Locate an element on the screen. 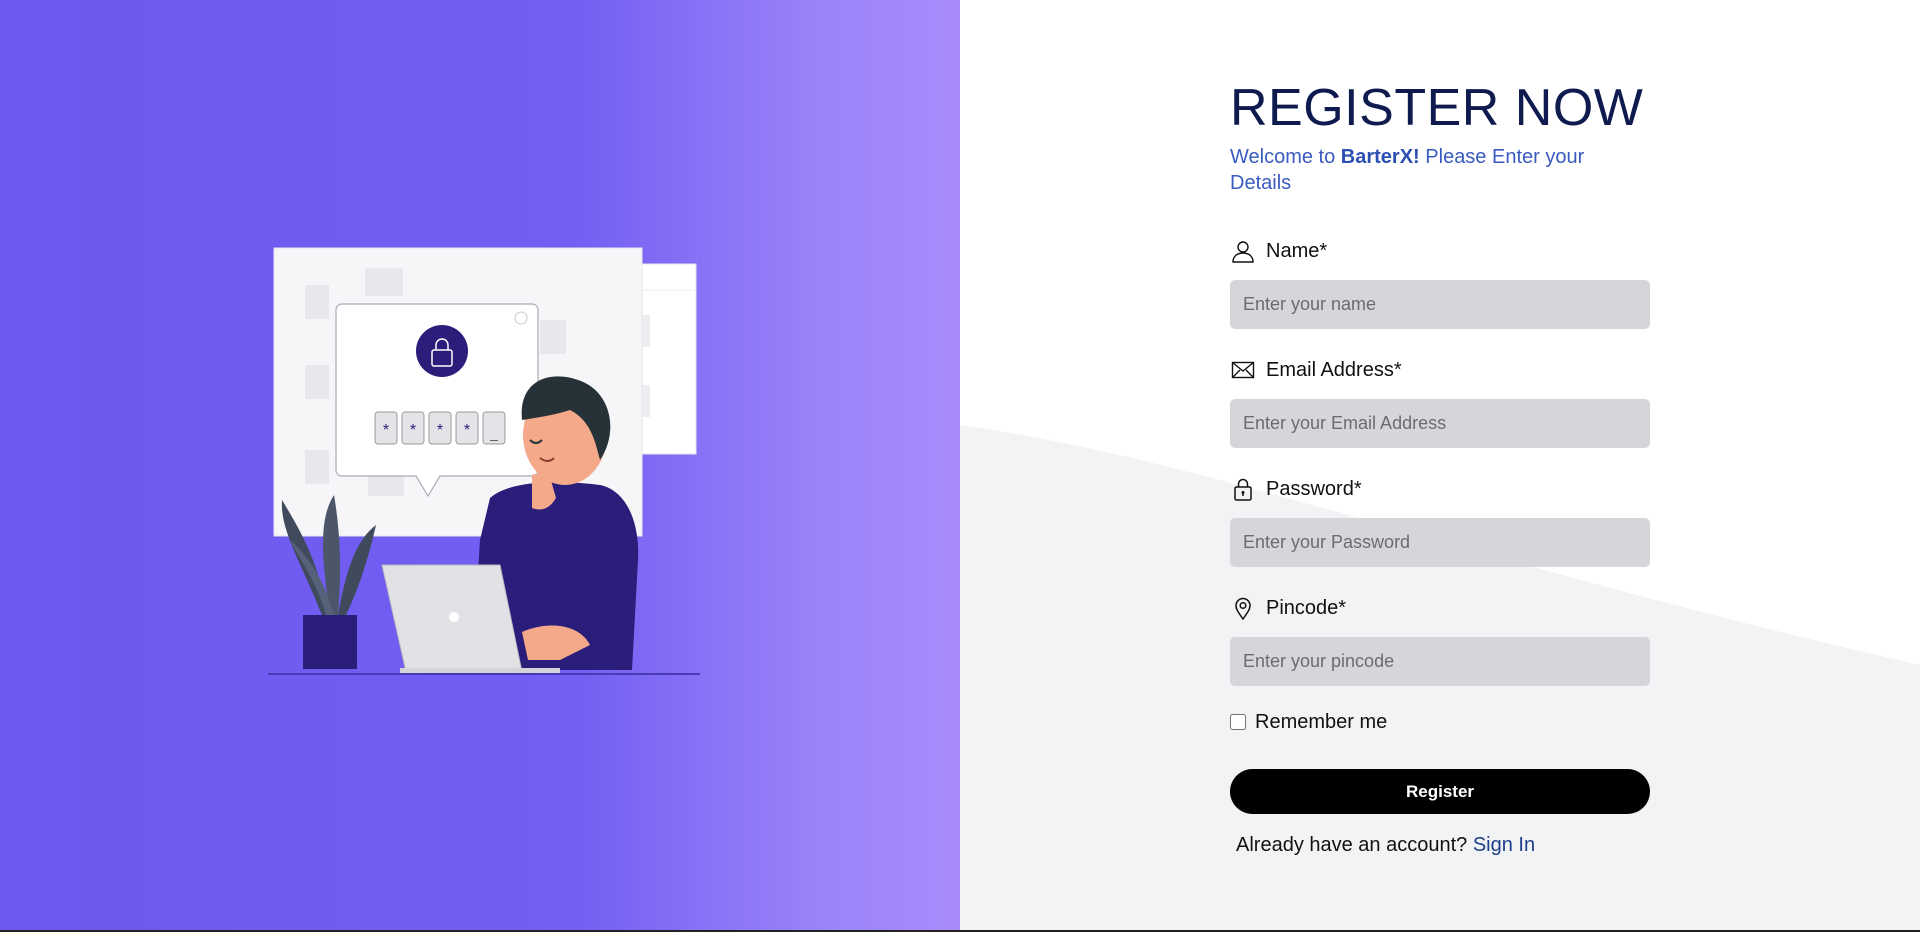 The image size is (1920, 932). mask-char: _ is located at coordinates (493, 433).